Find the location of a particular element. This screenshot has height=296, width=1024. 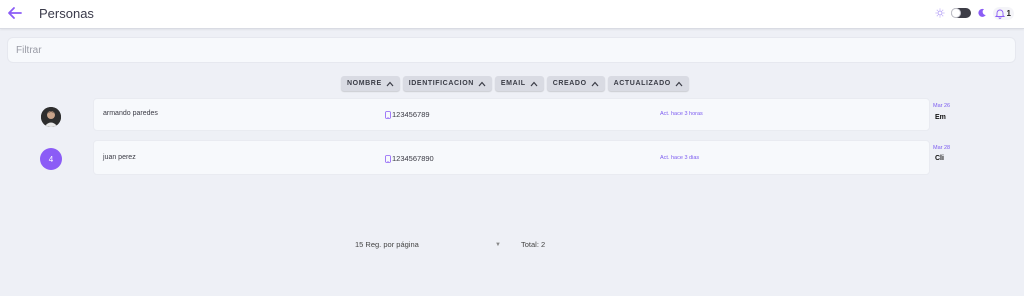

per-page-select: 15 Reg. por página ▼ is located at coordinates (428, 244).